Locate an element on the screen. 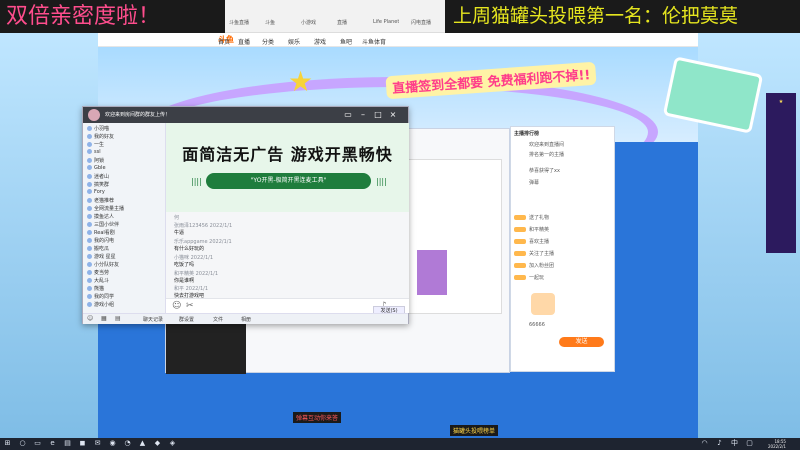  video-call-icon: ▭ is located at coordinates (348, 115).